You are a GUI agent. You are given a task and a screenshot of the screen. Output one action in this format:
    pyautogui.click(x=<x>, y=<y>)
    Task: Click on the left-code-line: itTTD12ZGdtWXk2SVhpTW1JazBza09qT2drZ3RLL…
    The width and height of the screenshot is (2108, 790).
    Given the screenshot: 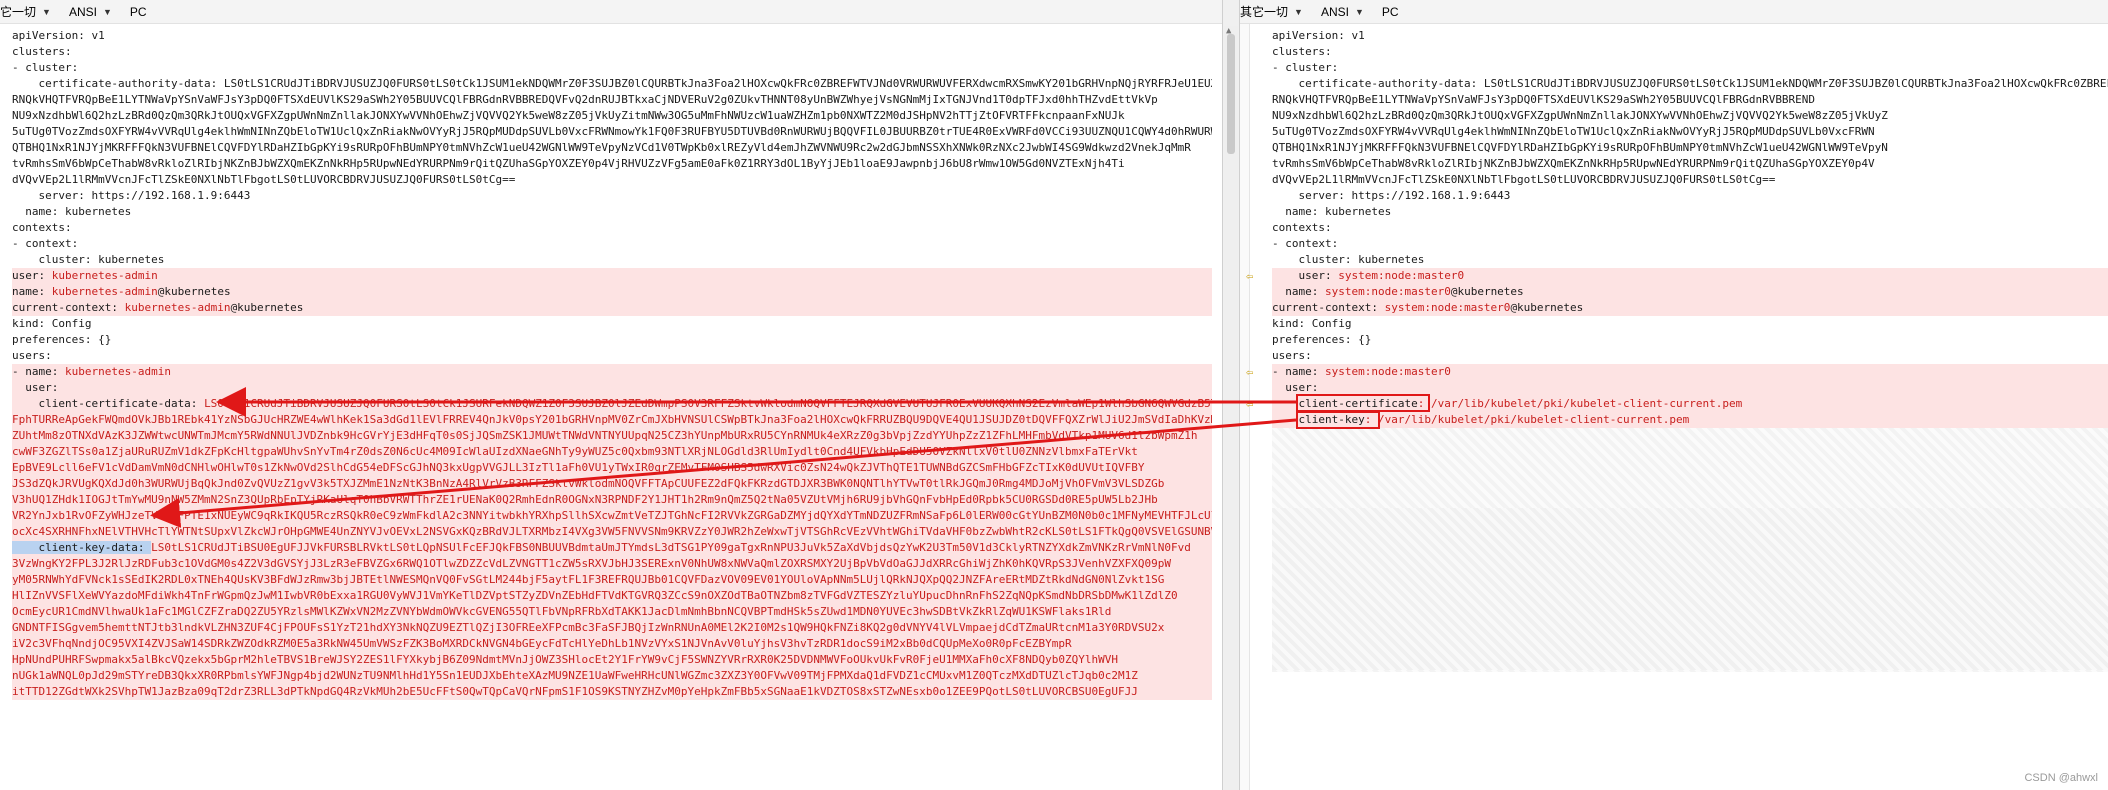 What is the action you would take?
    pyautogui.click(x=612, y=692)
    